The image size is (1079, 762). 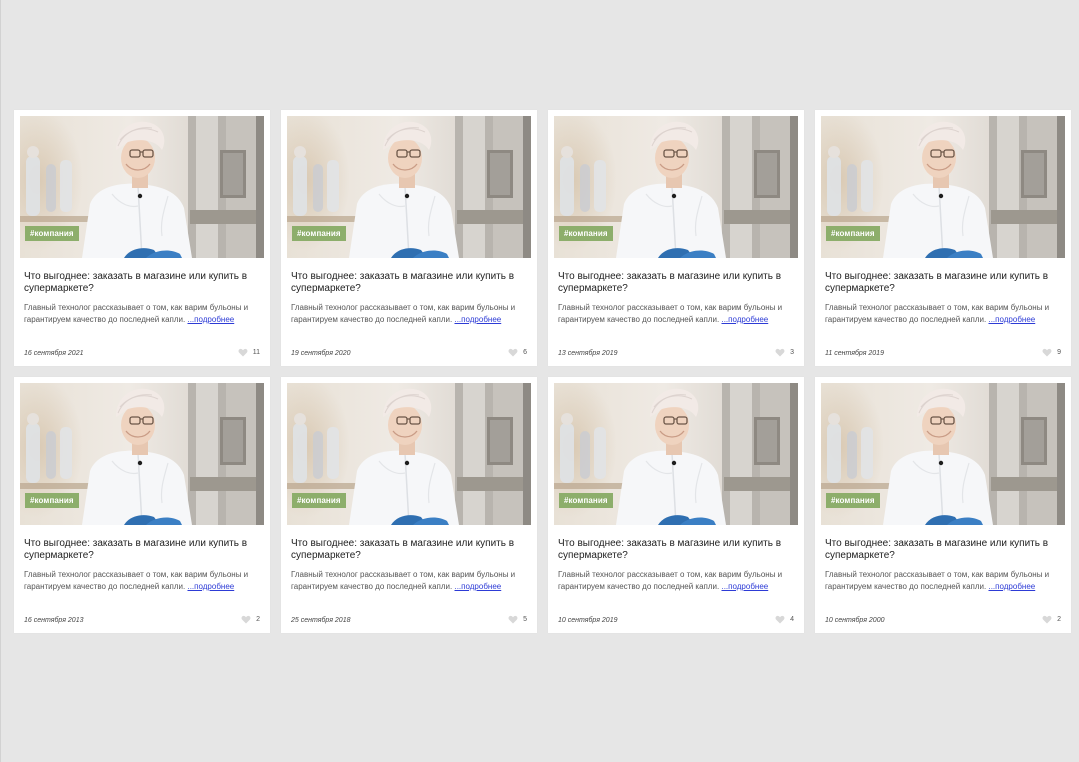 What do you see at coordinates (525, 352) in the screenshot?
I see `like-count: 6` at bounding box center [525, 352].